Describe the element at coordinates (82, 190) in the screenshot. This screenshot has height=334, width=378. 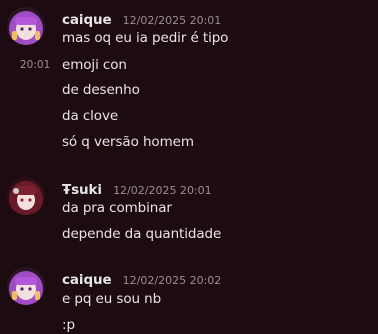
I see `username: Ŧsuki` at that location.